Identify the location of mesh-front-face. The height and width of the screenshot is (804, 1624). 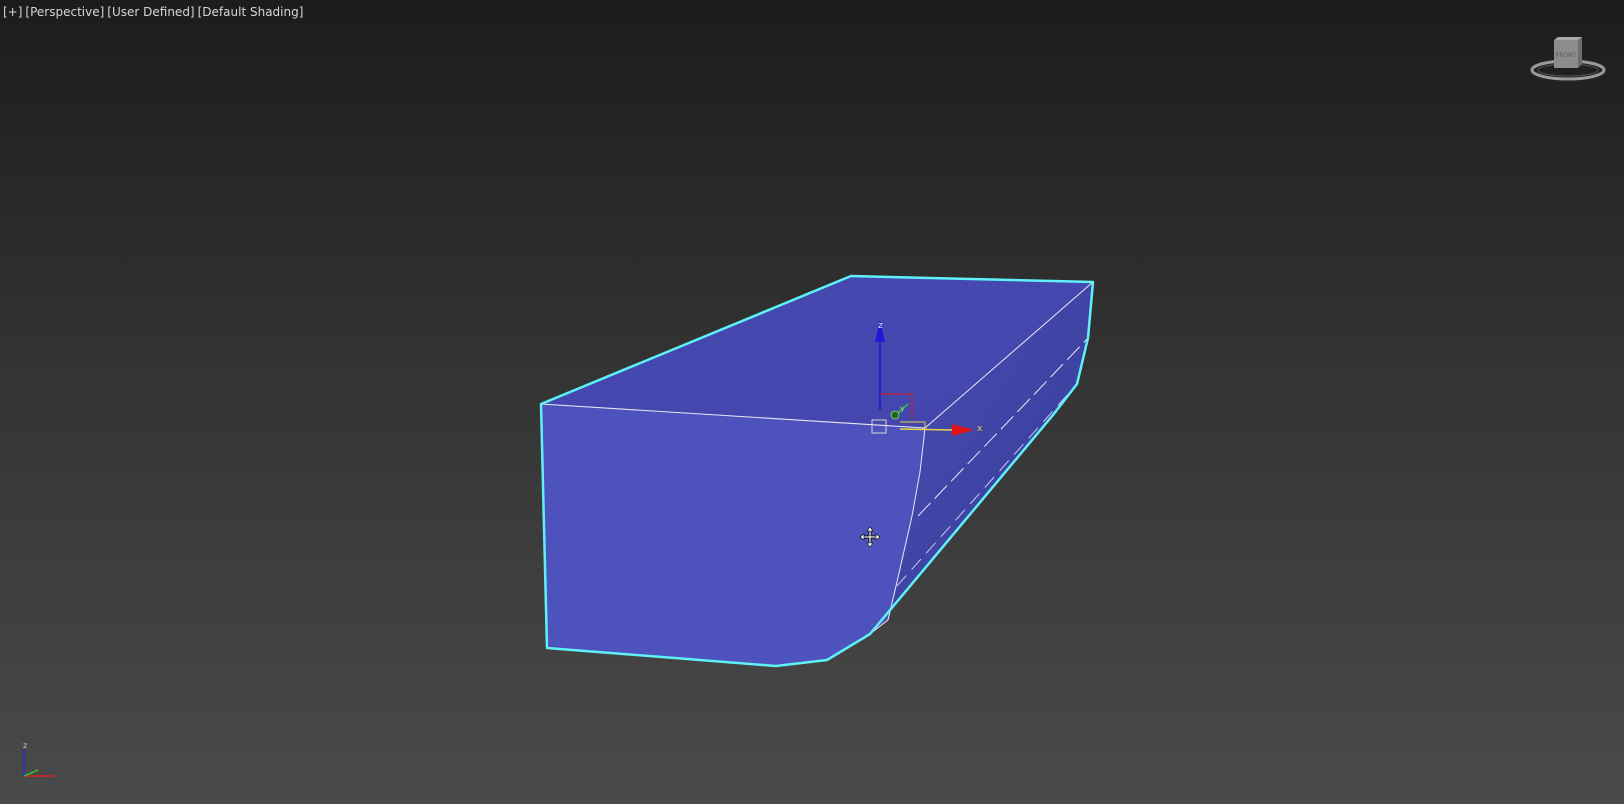
(733, 535).